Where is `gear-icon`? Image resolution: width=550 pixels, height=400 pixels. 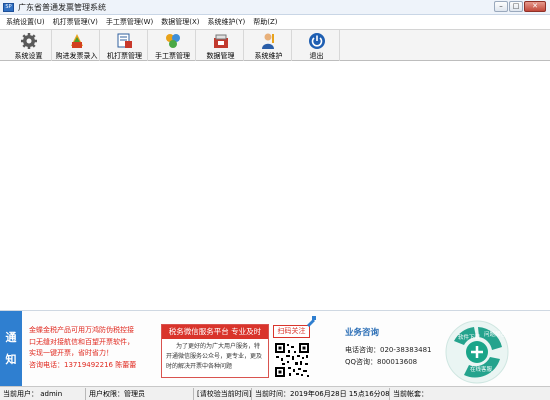
gear-icon is located at coordinates (29, 41).